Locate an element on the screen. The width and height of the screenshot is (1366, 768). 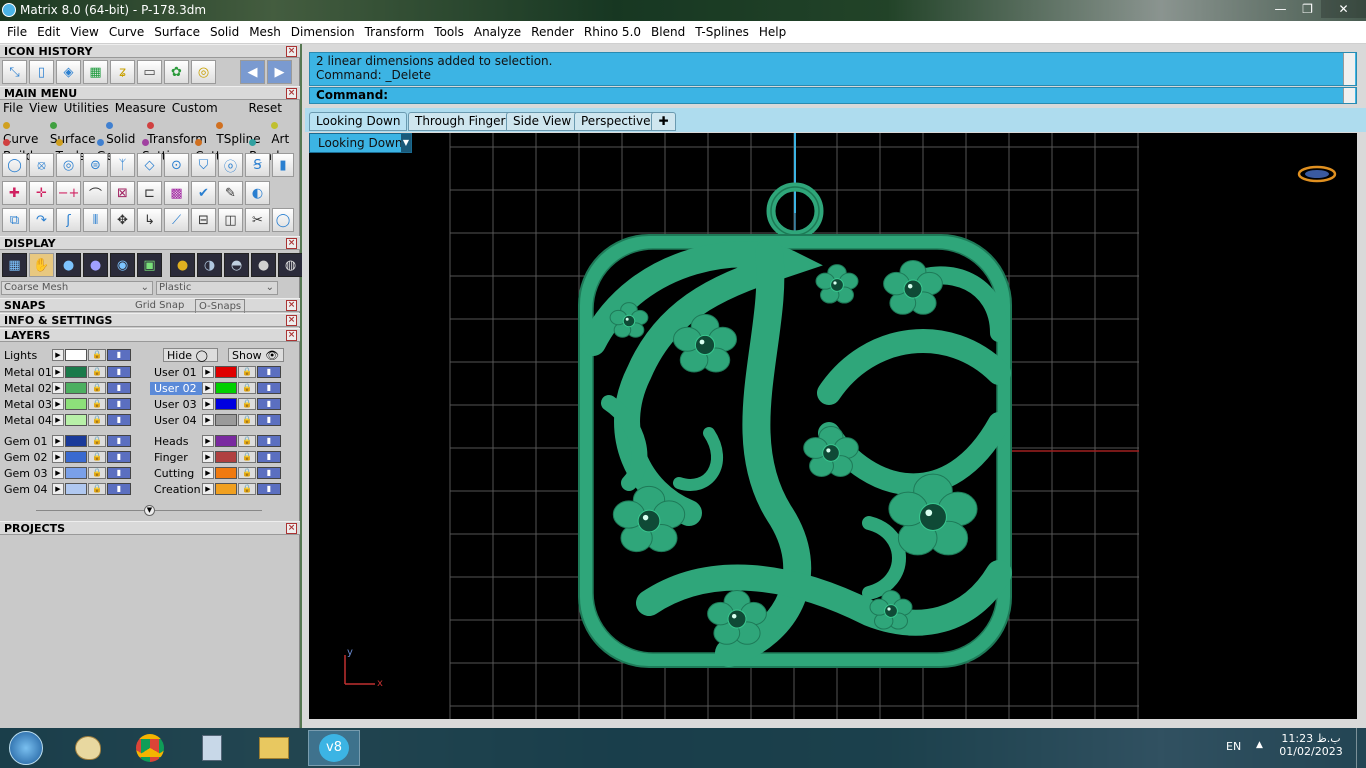
layer-row: Heads ▶ 🔒 ▮ is located at coordinates (215, 441).